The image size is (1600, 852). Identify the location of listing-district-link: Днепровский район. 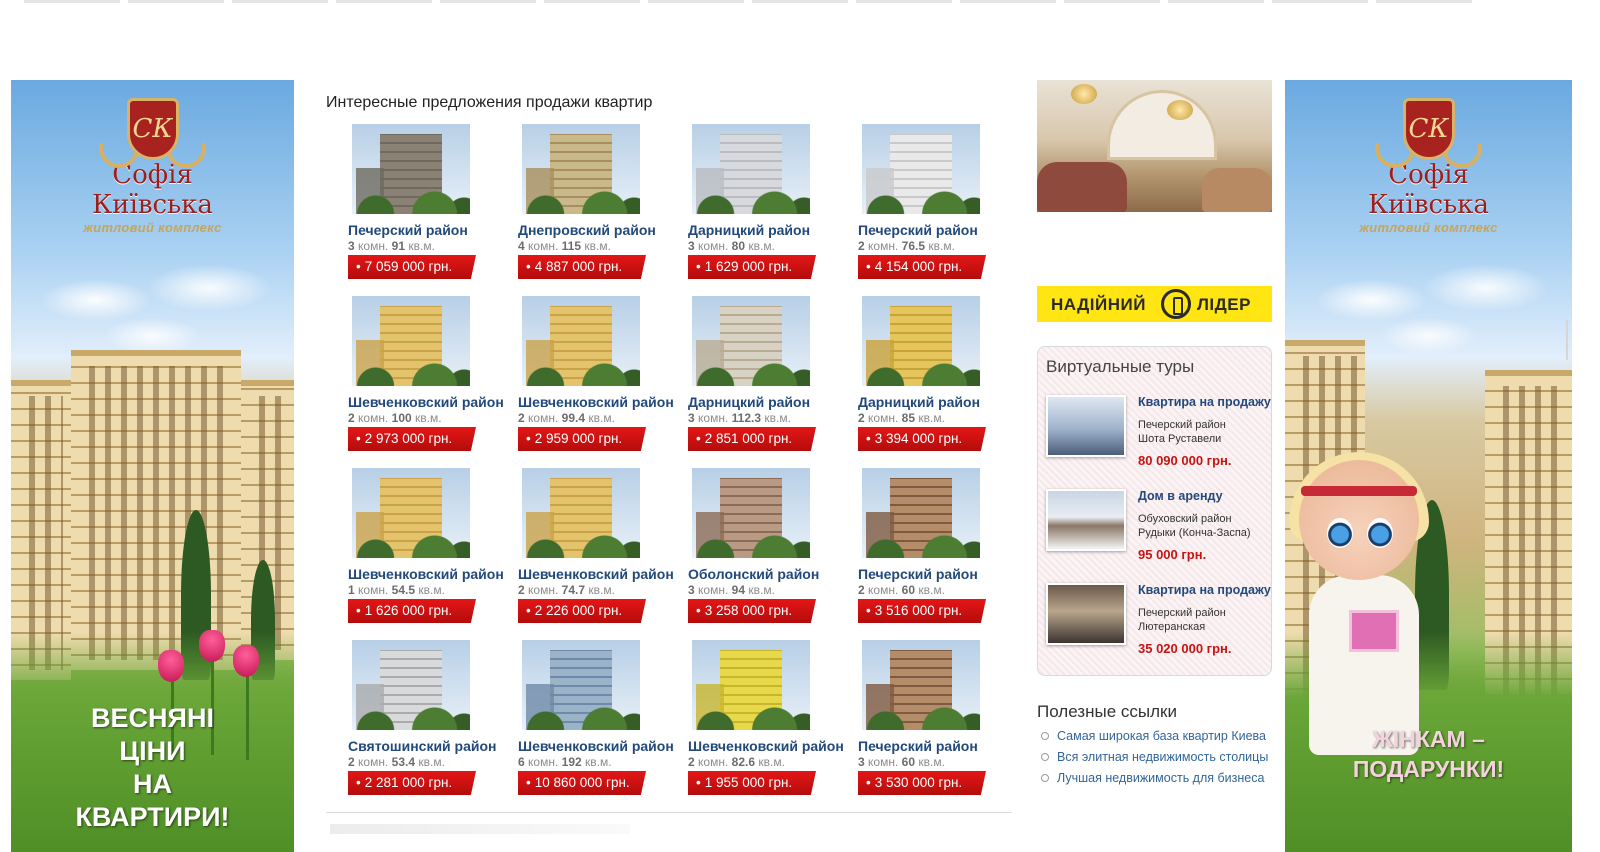
(587, 230).